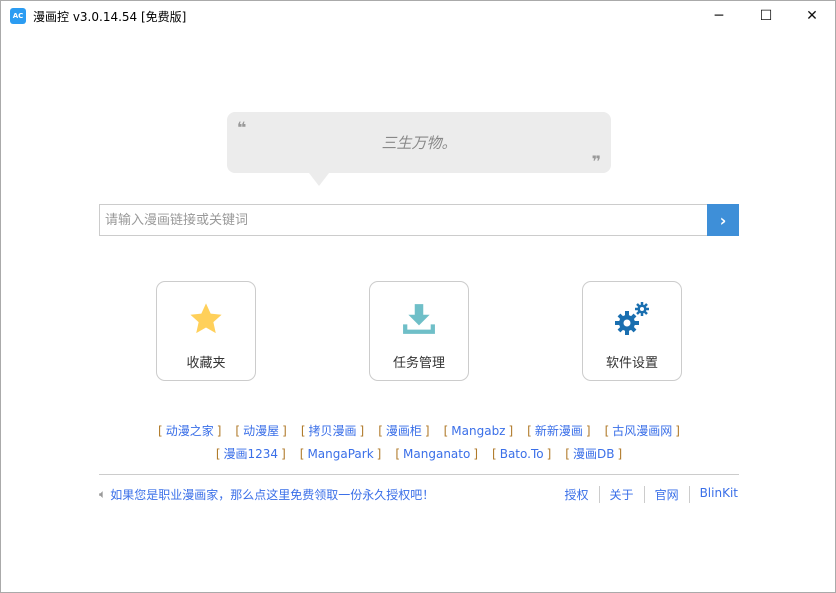 This screenshot has height=593, width=836. Describe the element at coordinates (206, 317) in the screenshot. I see `star-icon` at that location.